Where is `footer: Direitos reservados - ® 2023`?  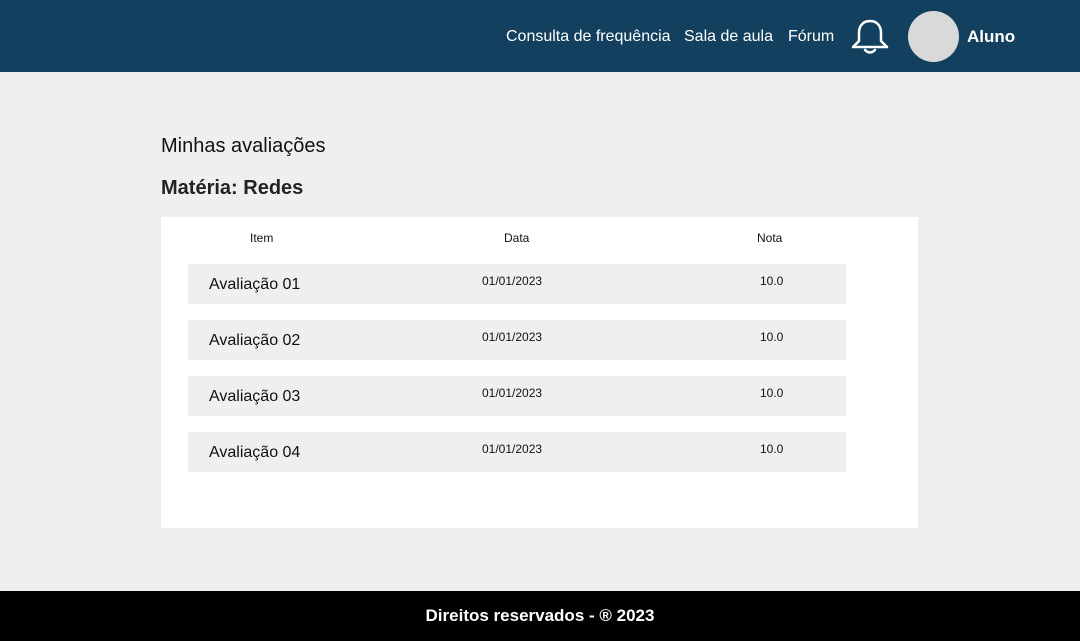
footer: Direitos reservados - ® 2023 is located at coordinates (540, 616).